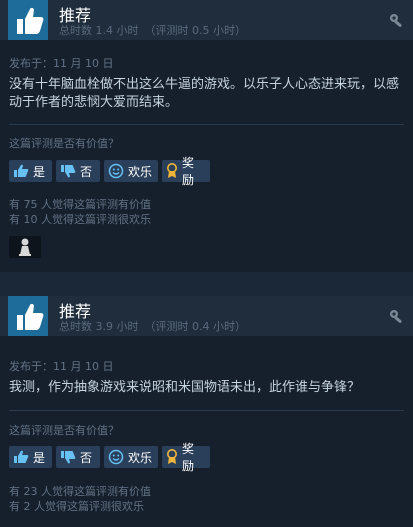 Image resolution: width=413 pixels, height=527 pixels. What do you see at coordinates (206, 316) in the screenshot?
I see `review-header: 推荐 总时数 3.9 小时 （评测时 0.4 小时）` at bounding box center [206, 316].